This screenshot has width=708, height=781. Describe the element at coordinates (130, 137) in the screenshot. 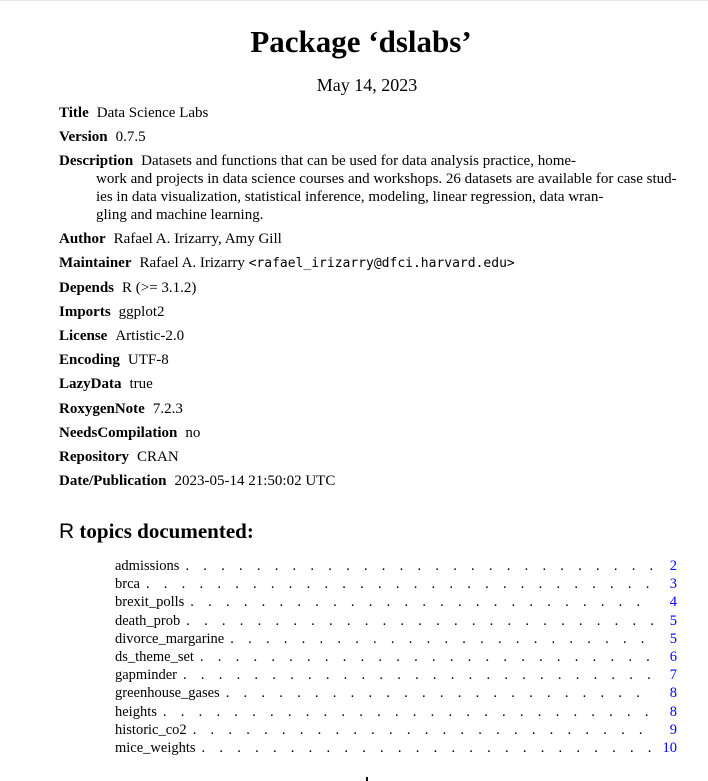

I see `field-value: 0.7.5` at that location.